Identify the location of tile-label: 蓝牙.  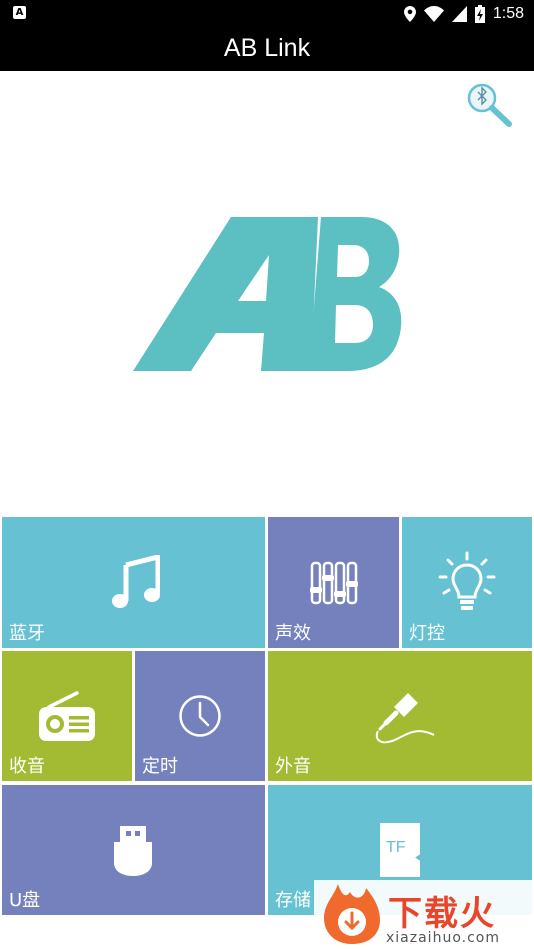
(27, 633).